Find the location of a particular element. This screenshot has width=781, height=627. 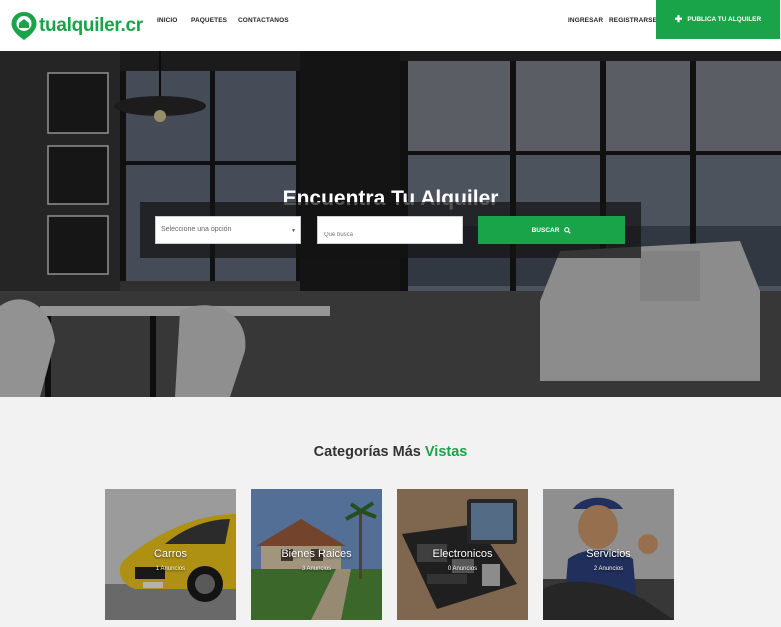

category-name: Electronicos is located at coordinates (462, 554).